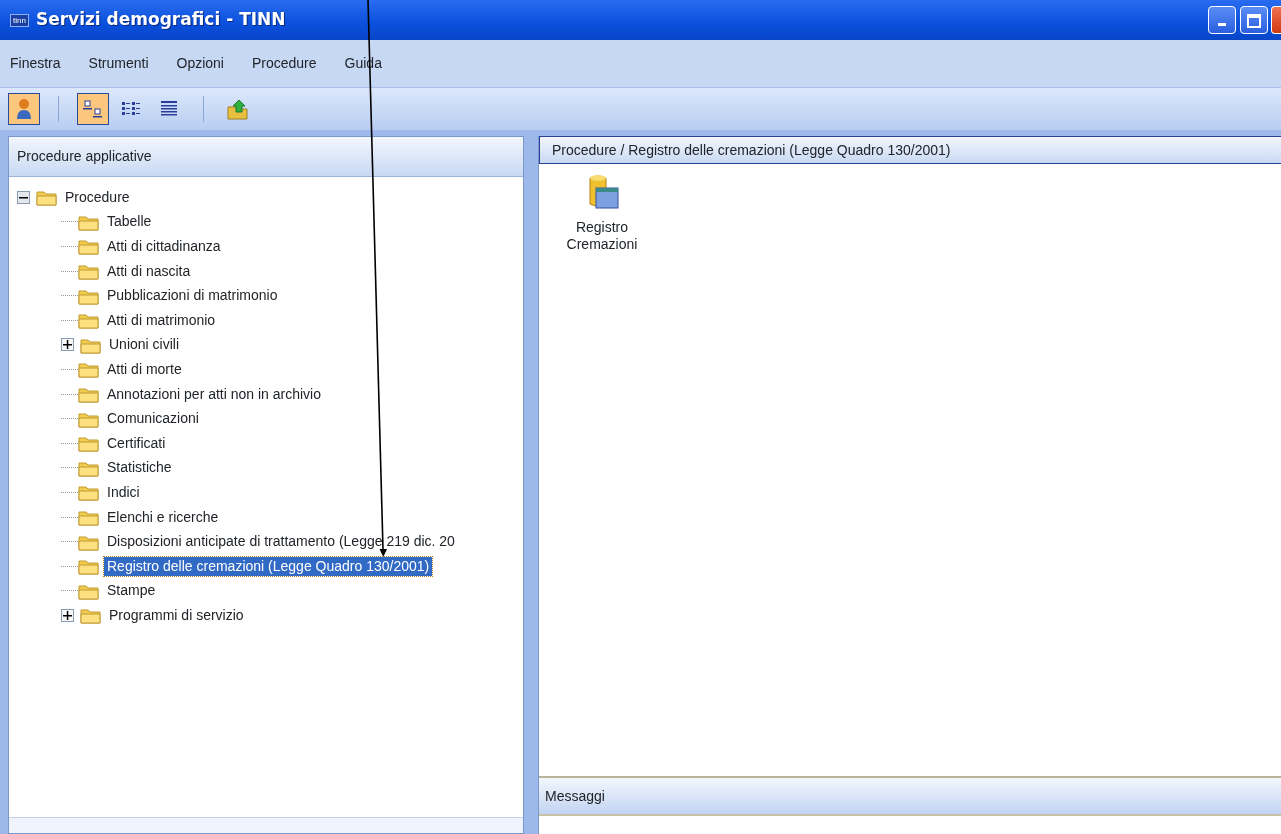  Describe the element at coordinates (153, 419) in the screenshot. I see `tree-item: Comunicazioni` at that location.